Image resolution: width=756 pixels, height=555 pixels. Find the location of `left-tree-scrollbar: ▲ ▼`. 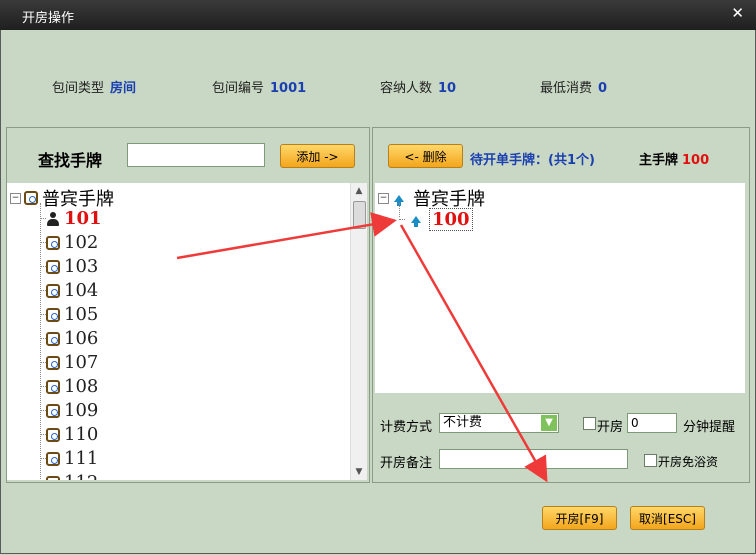

left-tree-scrollbar: ▲ ▼ is located at coordinates (358, 331).